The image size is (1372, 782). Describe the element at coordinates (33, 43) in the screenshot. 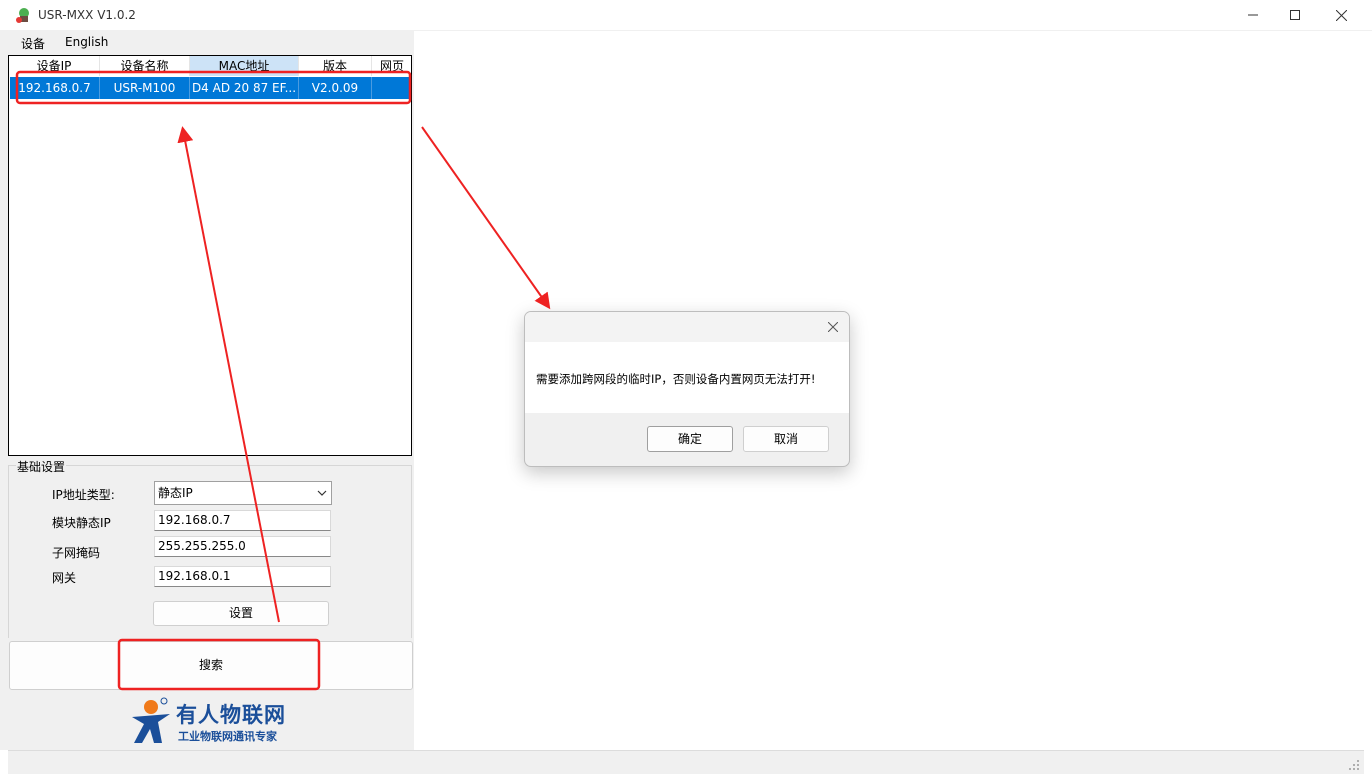

I see `menu-device: 设备` at that location.